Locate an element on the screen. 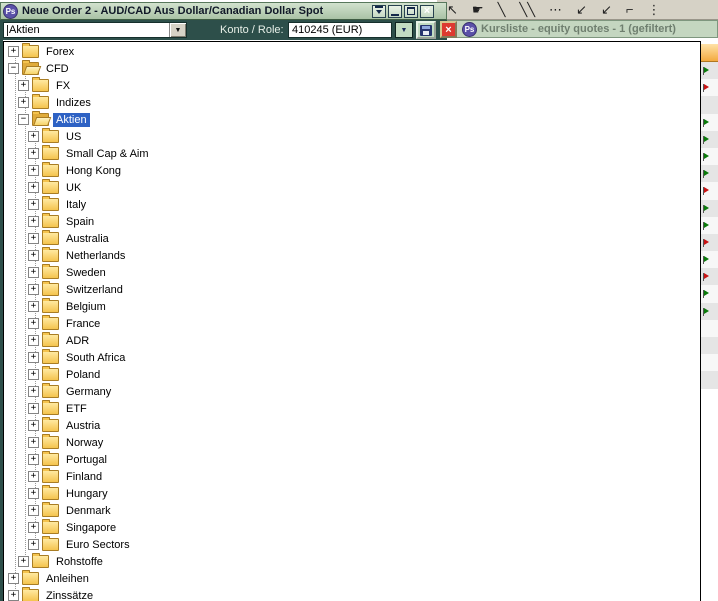 This screenshot has width=718, height=601. quote-column-header is located at coordinates (709, 53).